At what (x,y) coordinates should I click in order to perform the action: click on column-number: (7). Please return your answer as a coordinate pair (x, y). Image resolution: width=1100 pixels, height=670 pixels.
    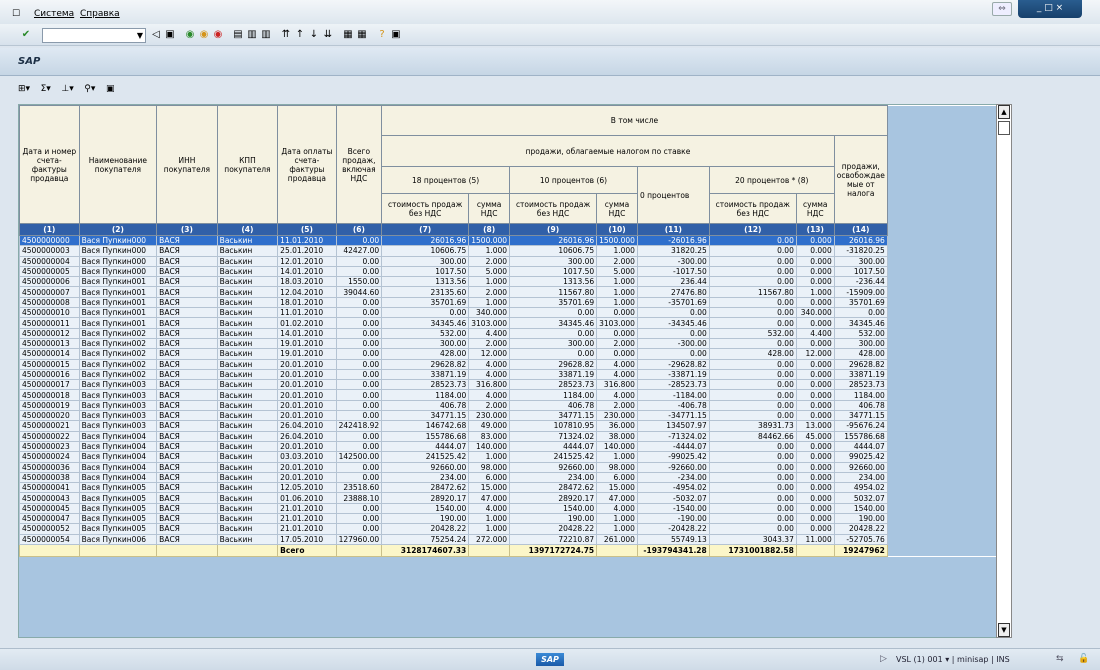
    Looking at the image, I should click on (425, 229).